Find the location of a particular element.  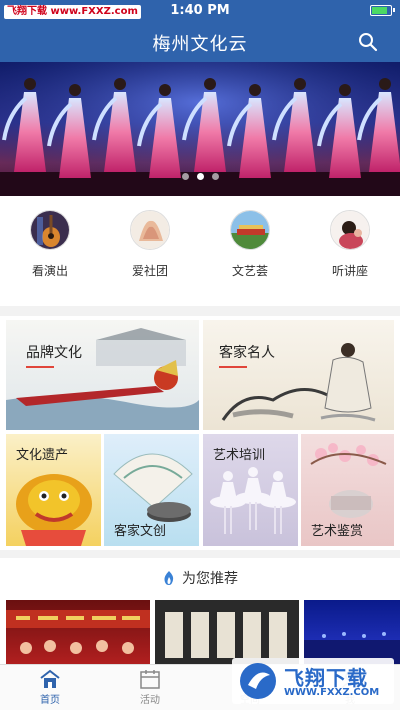

hands-icon is located at coordinates (150, 230).